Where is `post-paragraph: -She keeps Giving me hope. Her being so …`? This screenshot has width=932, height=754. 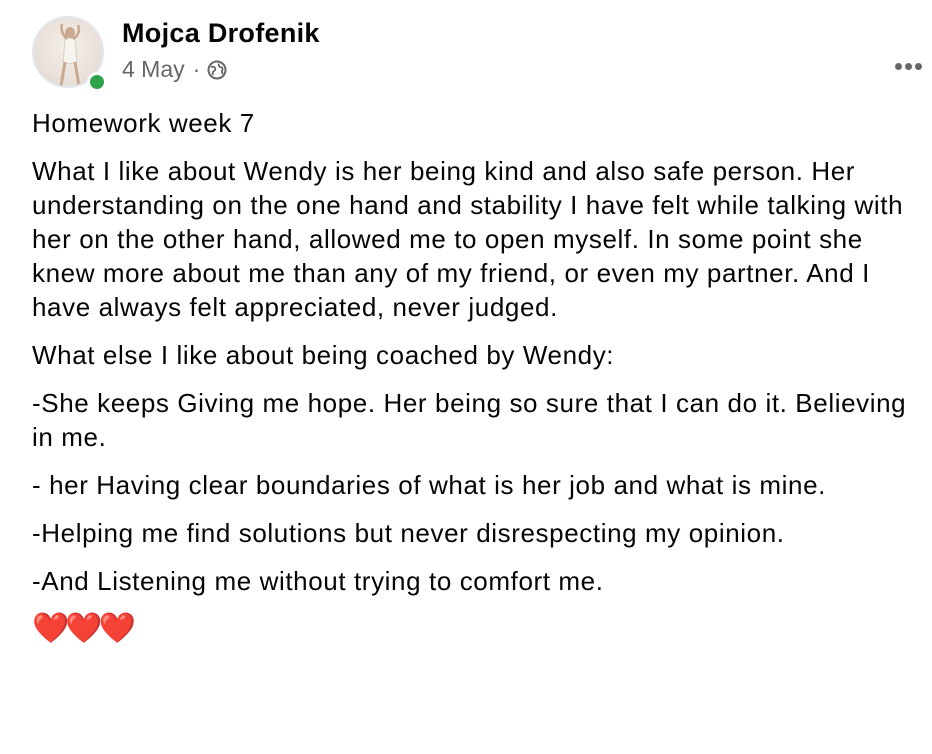 post-paragraph: -She keeps Giving me hope. Her being so … is located at coordinates (469, 420).